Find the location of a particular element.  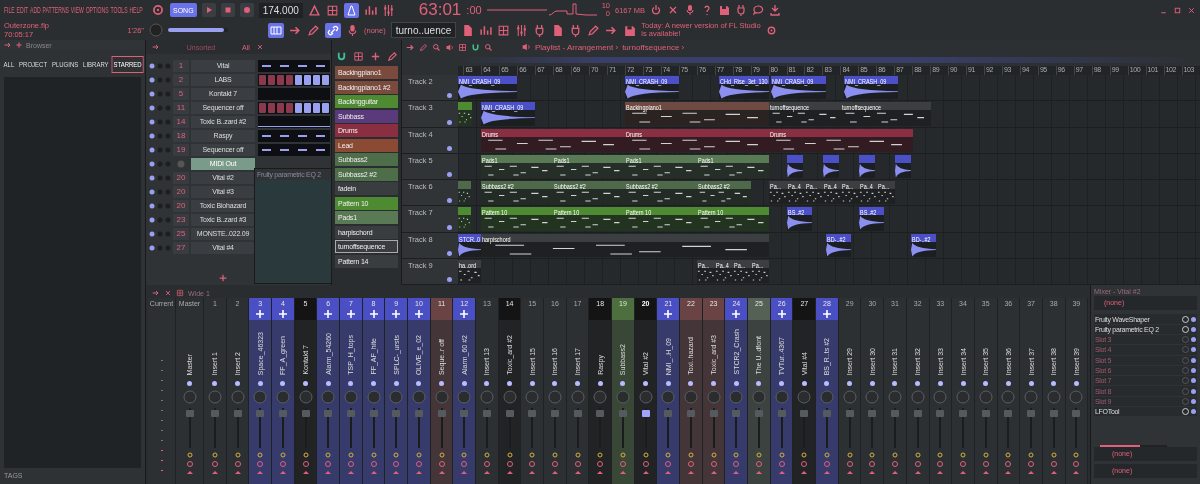

document-icon is located at coordinates (468, 30).